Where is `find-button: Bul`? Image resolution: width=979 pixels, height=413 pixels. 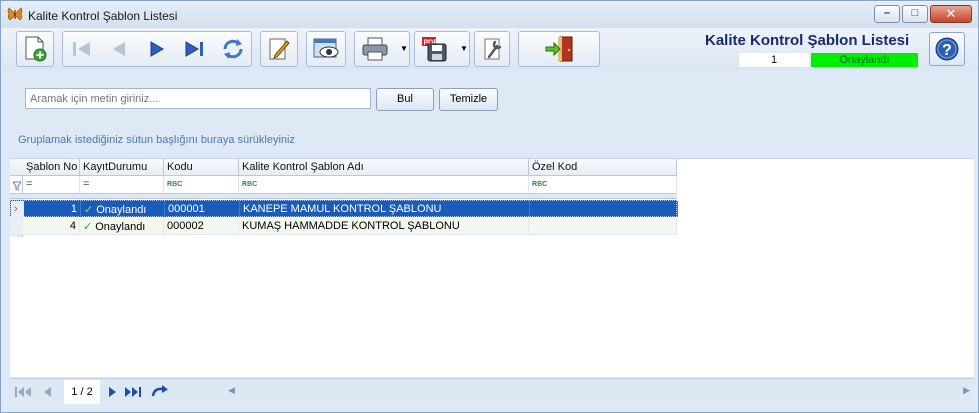
find-button: Bul is located at coordinates (405, 99).